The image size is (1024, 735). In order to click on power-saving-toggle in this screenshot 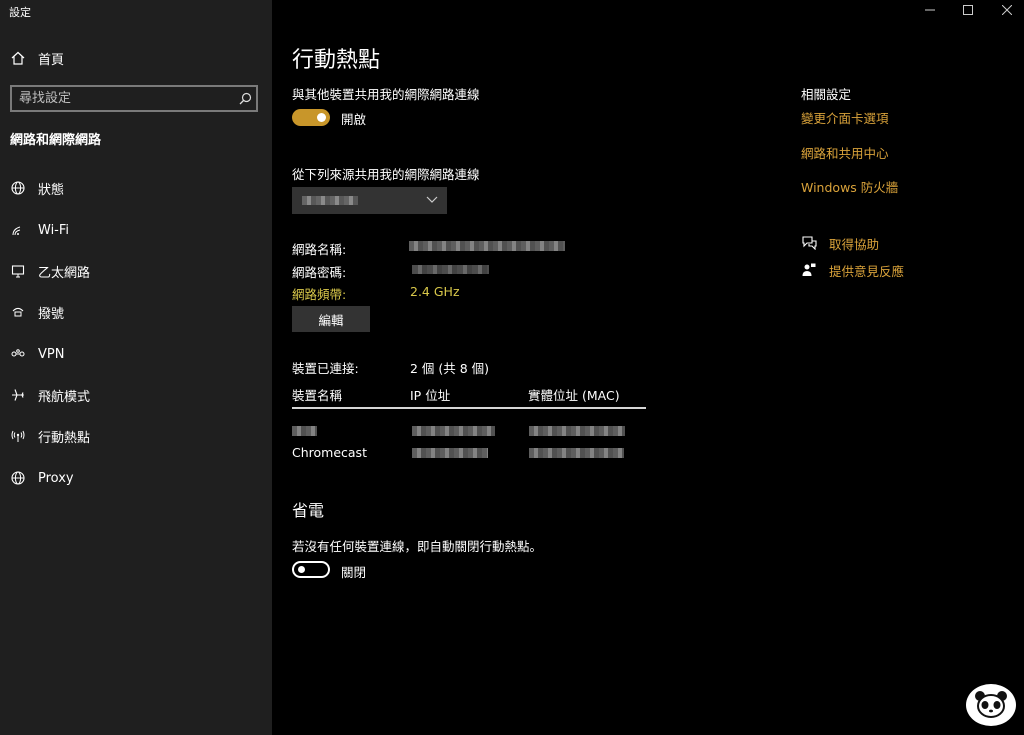, I will do `click(311, 569)`.